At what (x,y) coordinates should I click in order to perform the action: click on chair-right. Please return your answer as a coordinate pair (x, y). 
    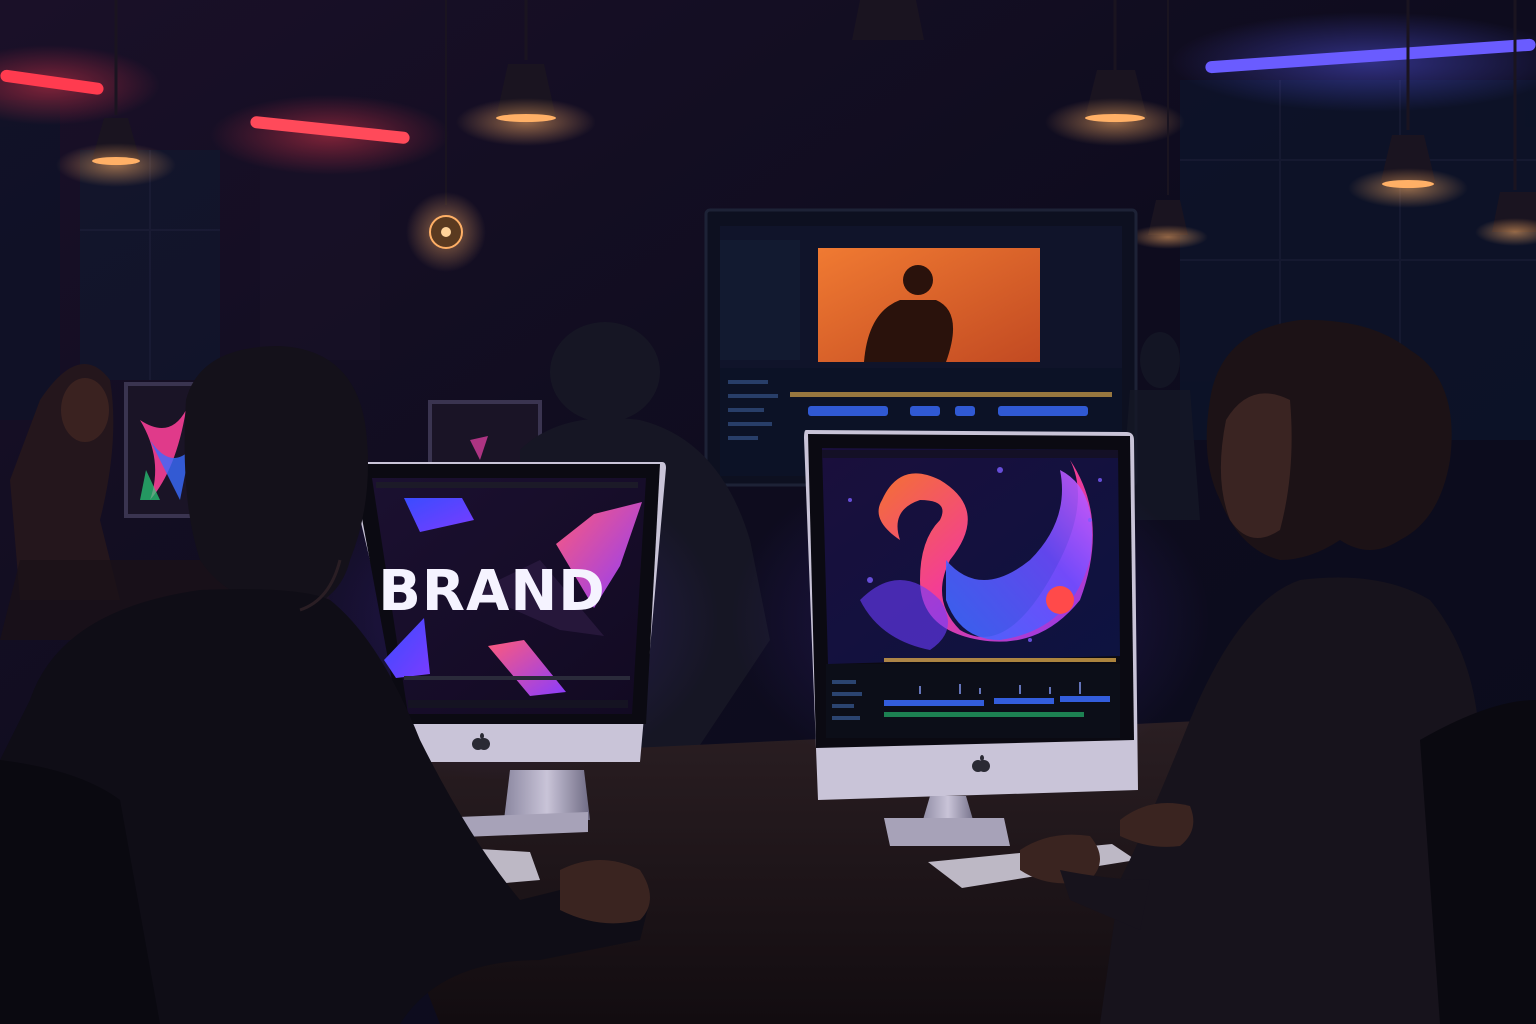
    Looking at the image, I should click on (1478, 862).